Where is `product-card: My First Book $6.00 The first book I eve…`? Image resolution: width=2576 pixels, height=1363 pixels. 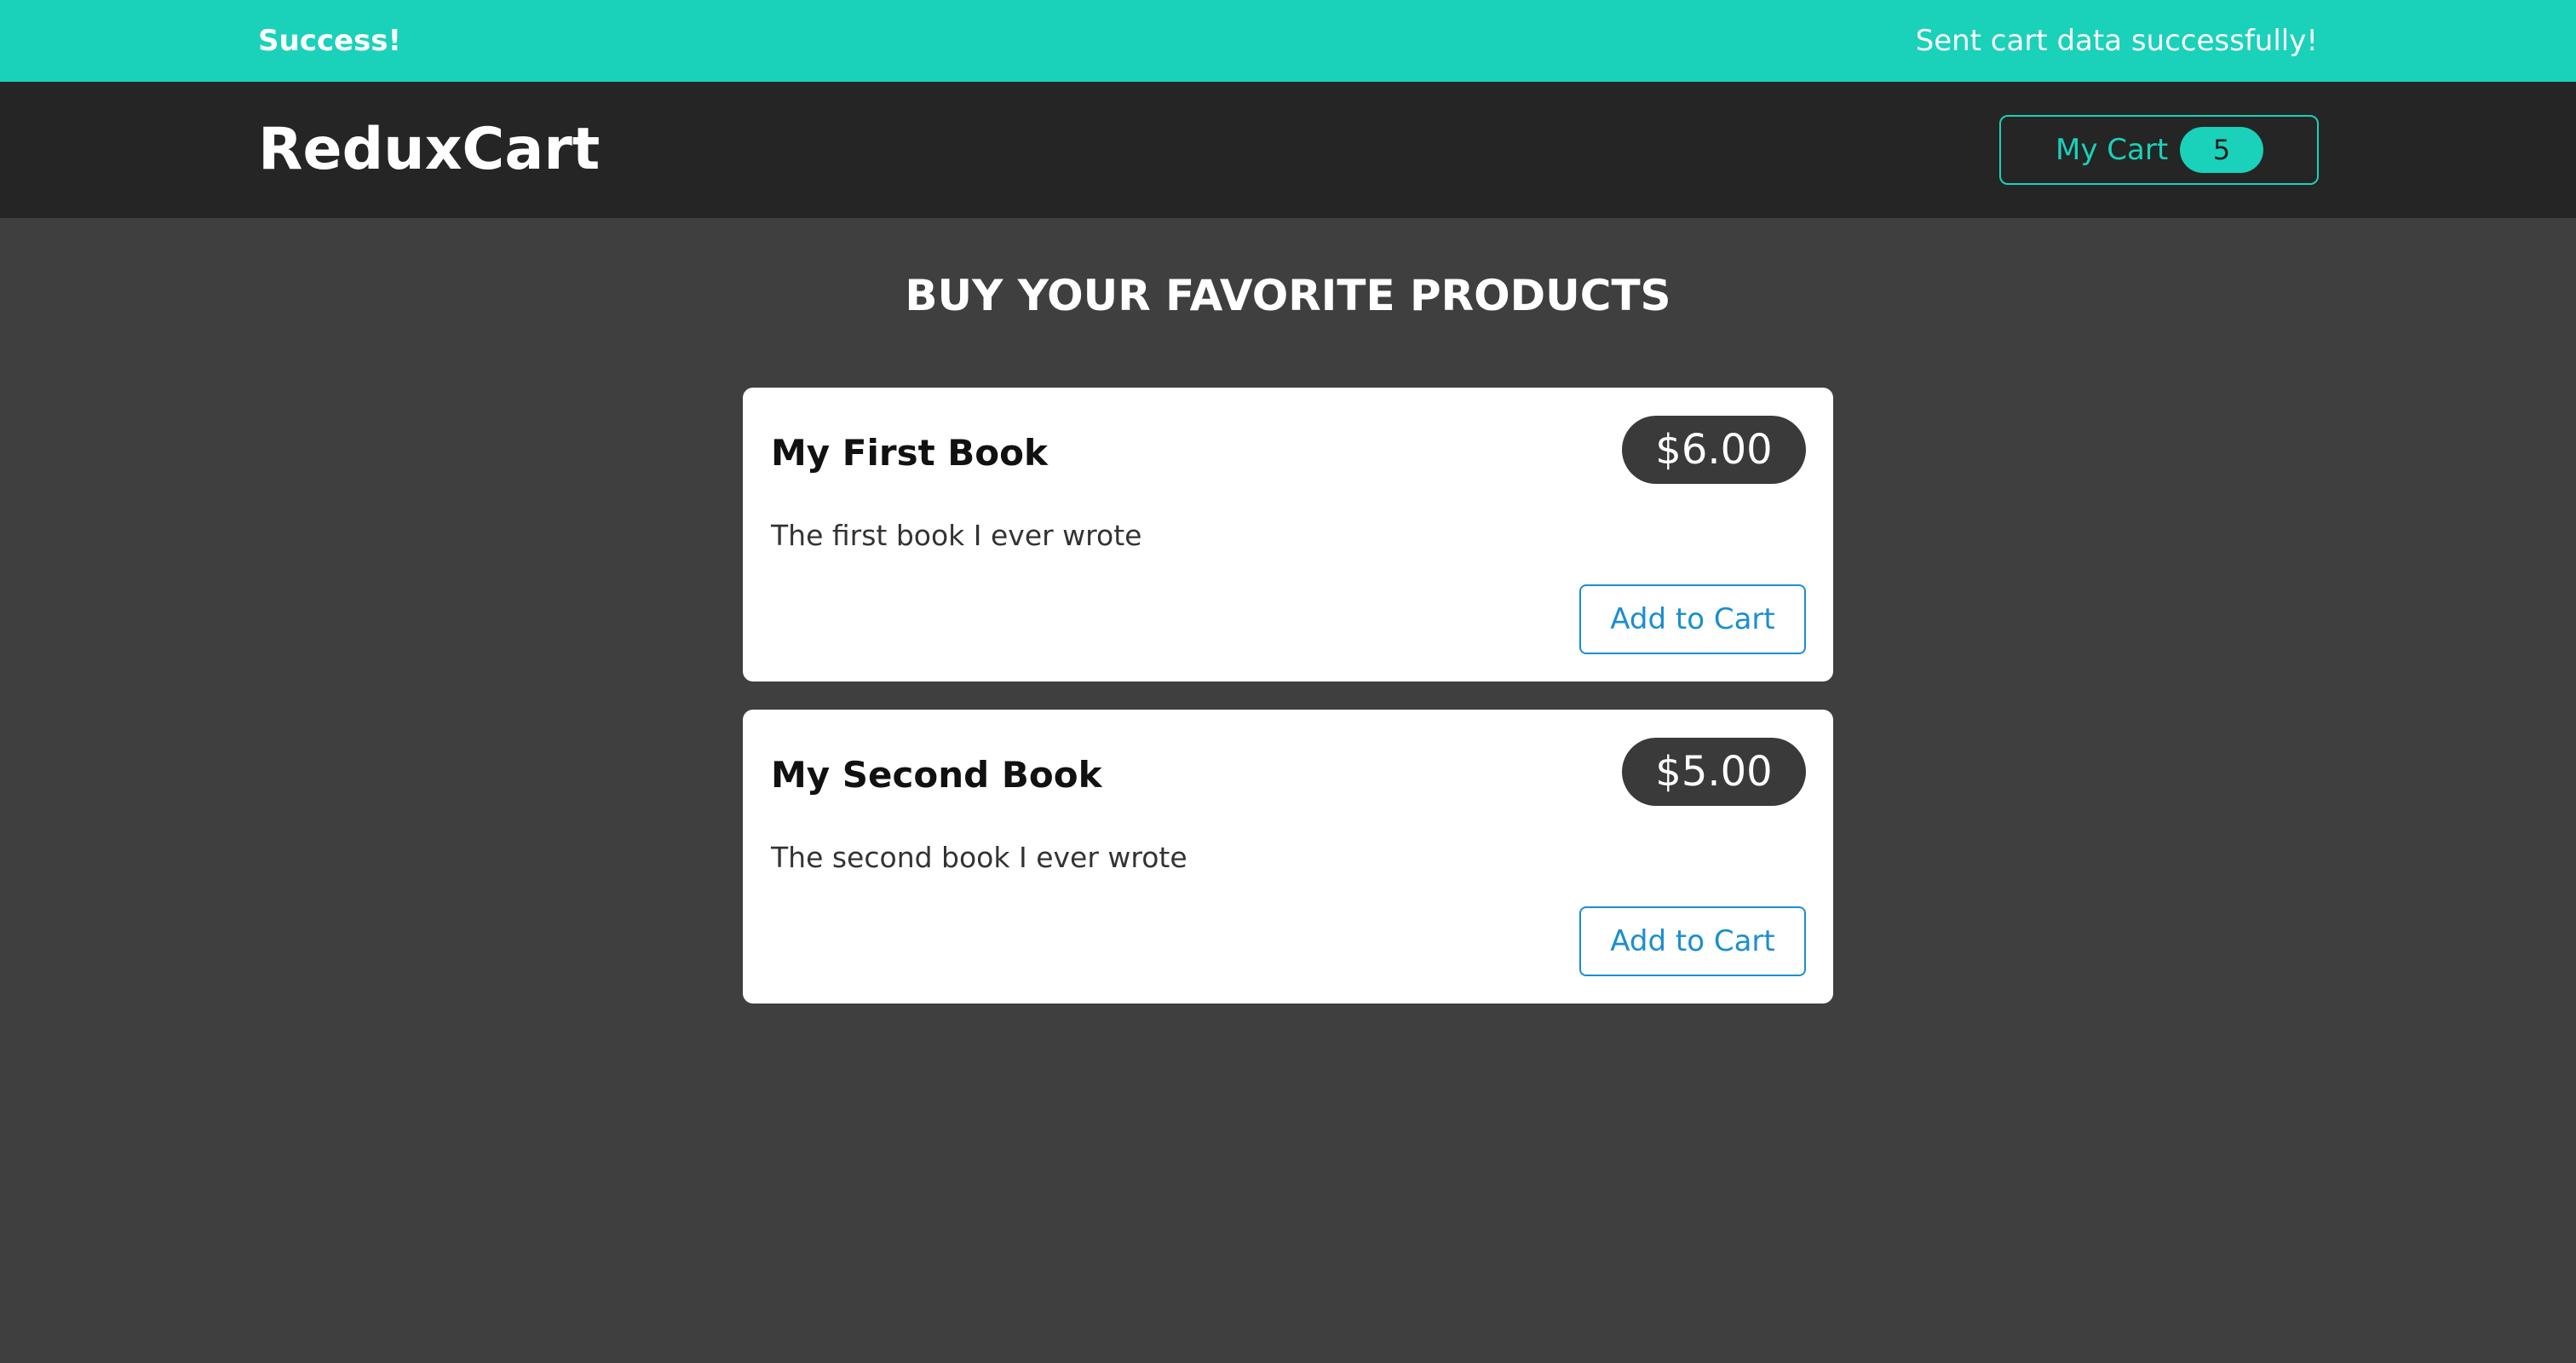 product-card: My First Book $6.00 The first book I eve… is located at coordinates (1288, 535).